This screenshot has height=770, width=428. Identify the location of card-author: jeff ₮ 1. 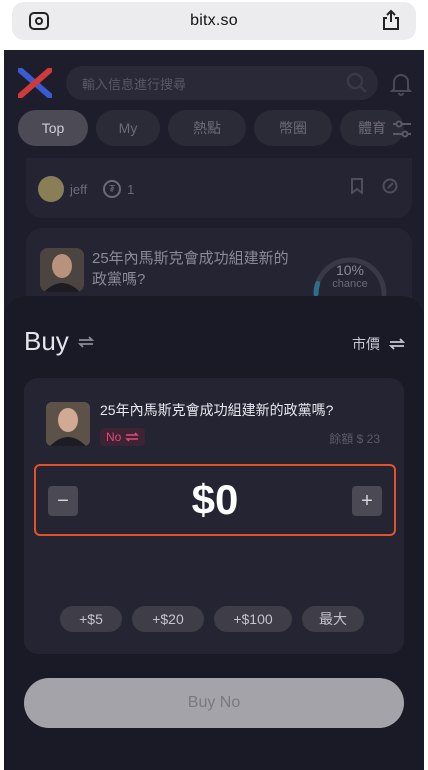
(86, 189).